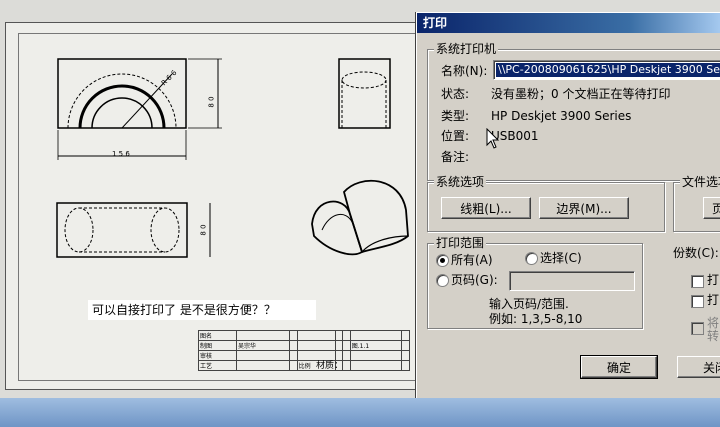 Image resolution: width=720 pixels, height=427 pixels. Describe the element at coordinates (561, 258) in the screenshot. I see `range-selection-label: 选择(C)` at that location.